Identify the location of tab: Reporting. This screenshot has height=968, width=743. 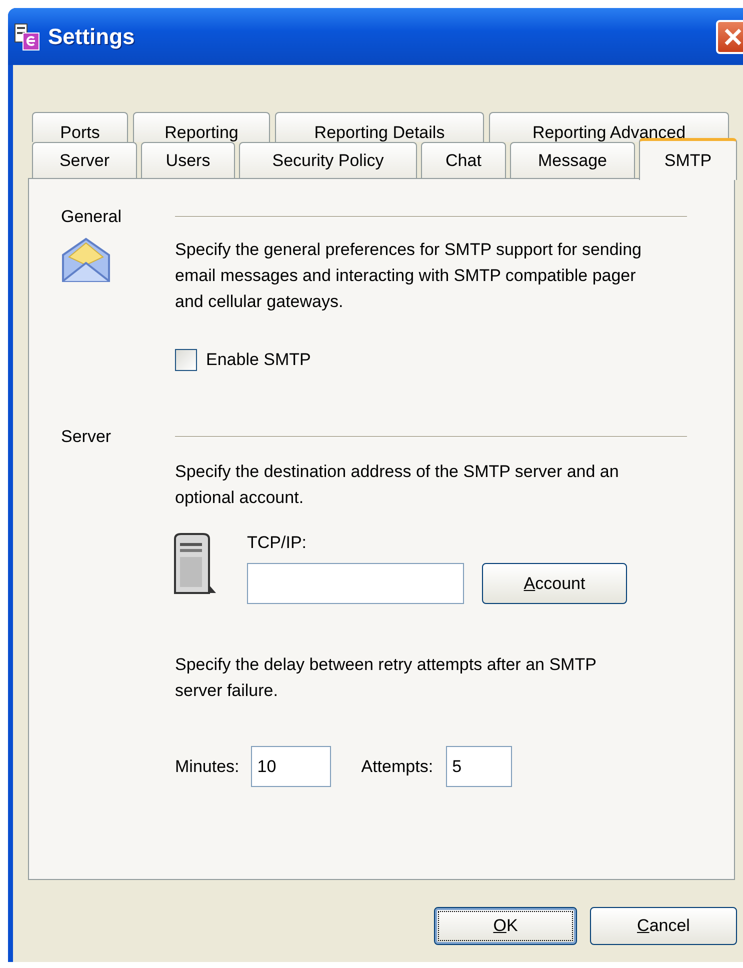
(201, 127).